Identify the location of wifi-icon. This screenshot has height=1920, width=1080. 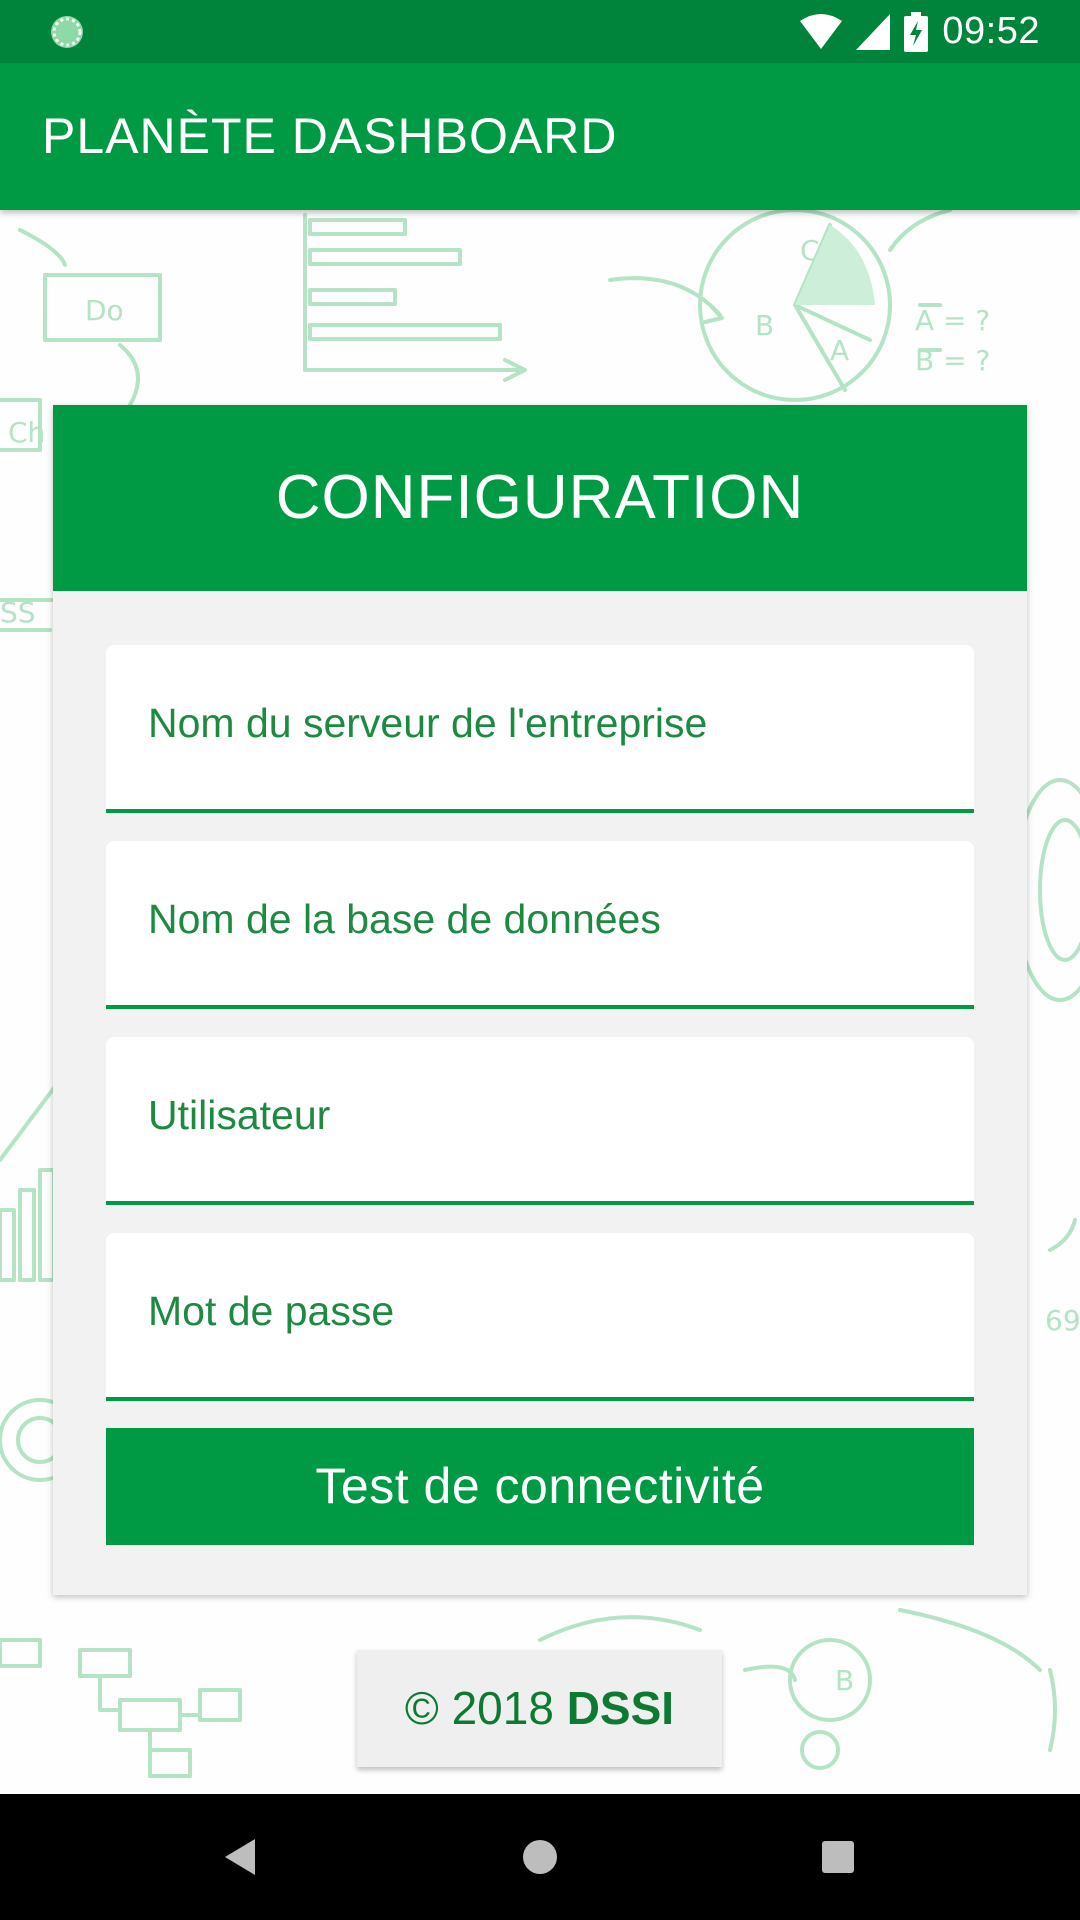
(821, 31).